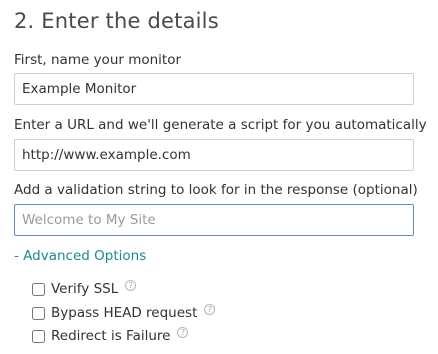  I want to click on bypass-head-option: Bypass HEAD request ?, so click(123, 312).